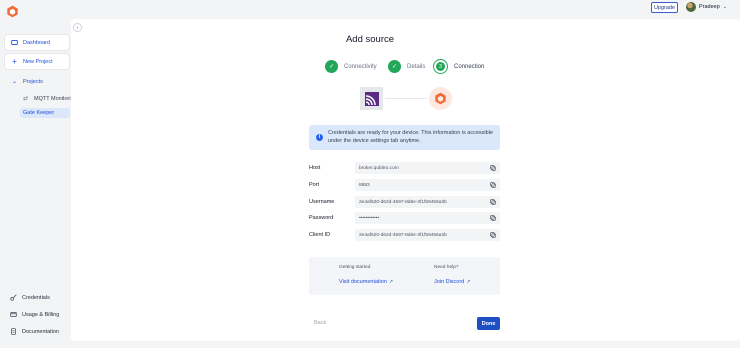  What do you see at coordinates (25, 99) in the screenshot?
I see `link-icon: ⇄` at bounding box center [25, 99].